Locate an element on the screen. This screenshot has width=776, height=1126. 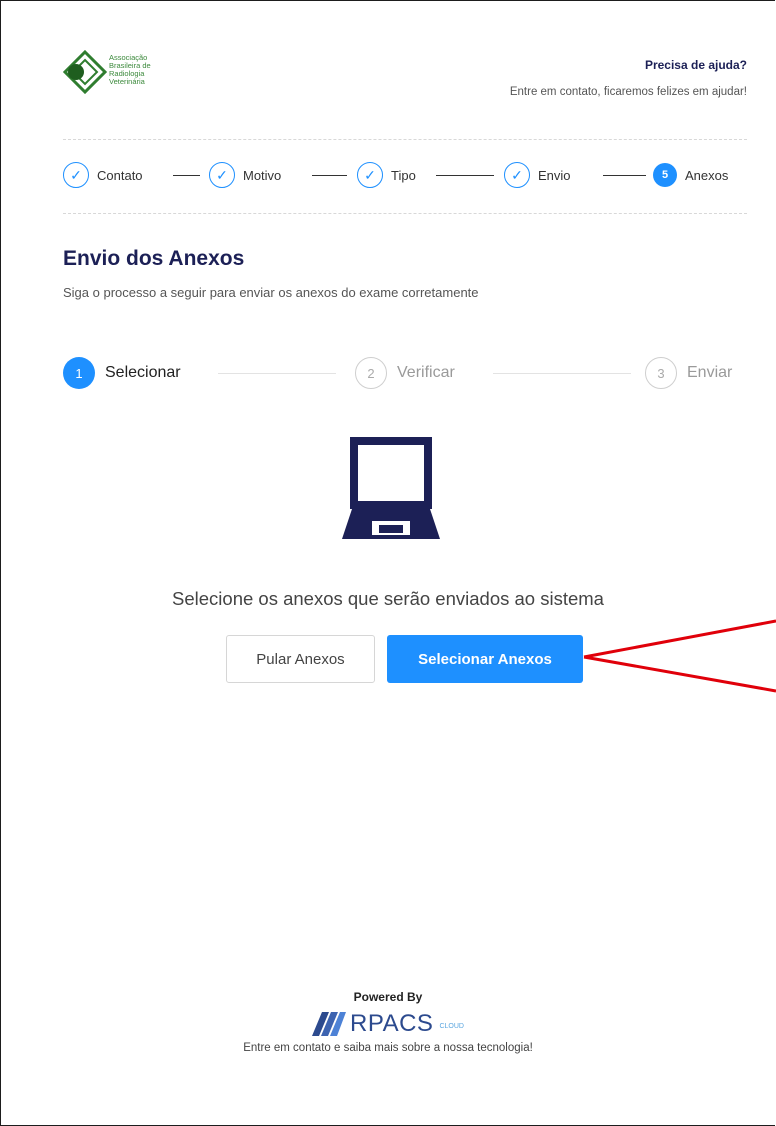
step-number-badge: 2 is located at coordinates (371, 373).